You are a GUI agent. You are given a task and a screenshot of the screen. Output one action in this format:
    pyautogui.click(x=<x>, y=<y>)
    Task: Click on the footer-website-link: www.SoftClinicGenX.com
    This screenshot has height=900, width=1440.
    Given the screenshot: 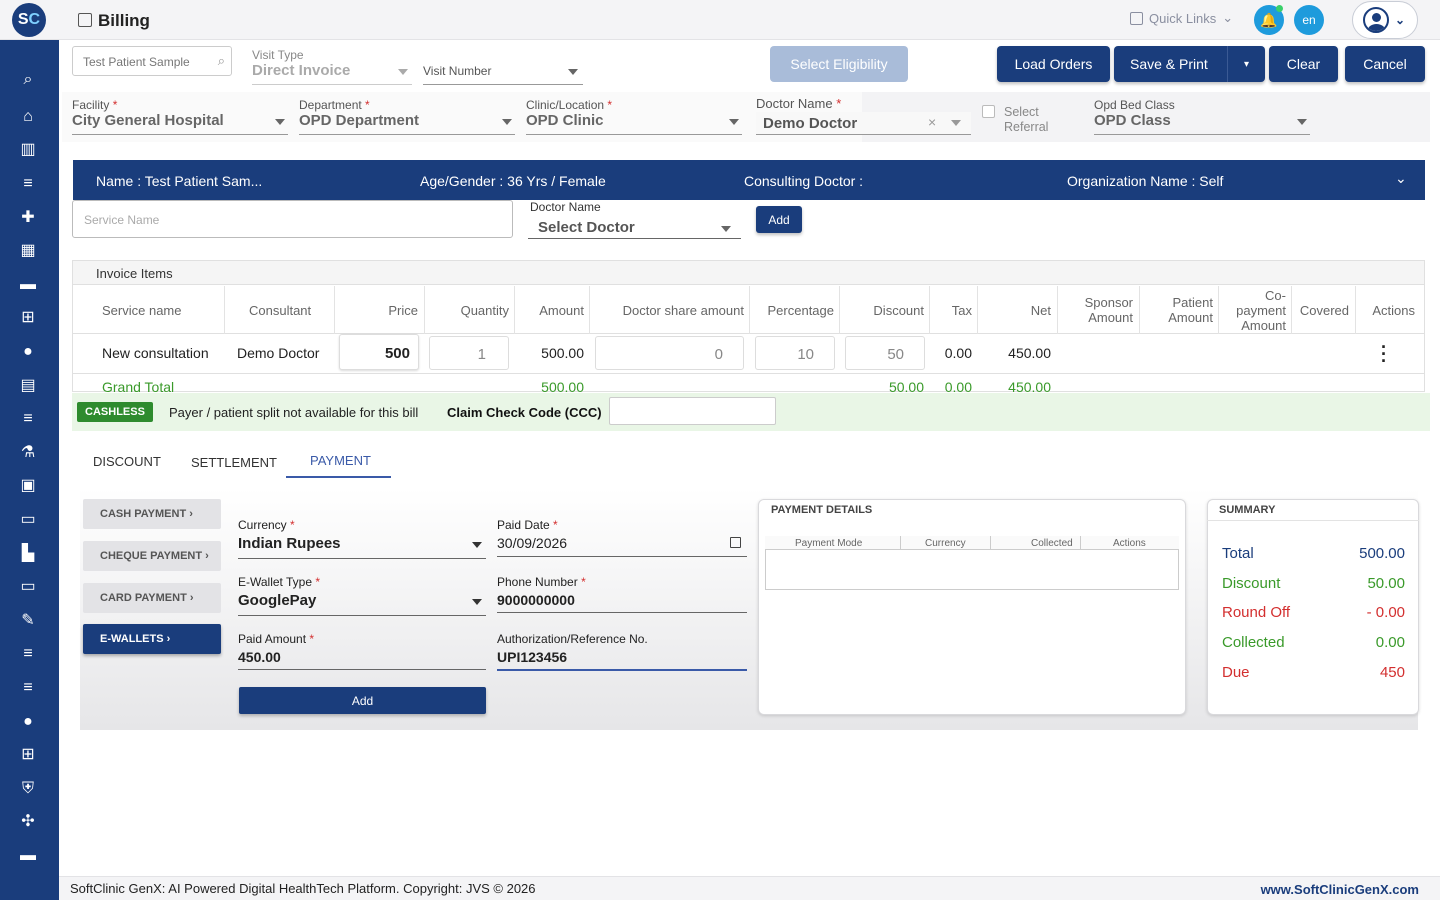 What is the action you would take?
    pyautogui.click(x=1340, y=889)
    